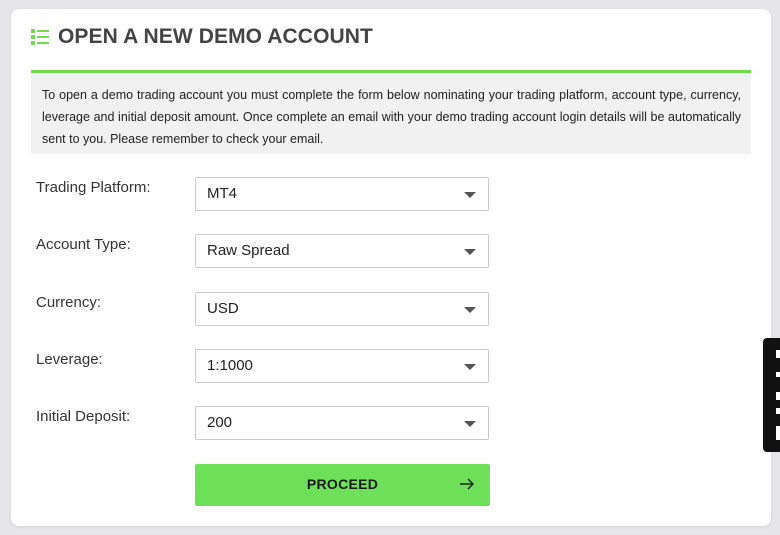 This screenshot has width=780, height=535. Describe the element at coordinates (40, 37) in the screenshot. I see `list-icon` at that location.